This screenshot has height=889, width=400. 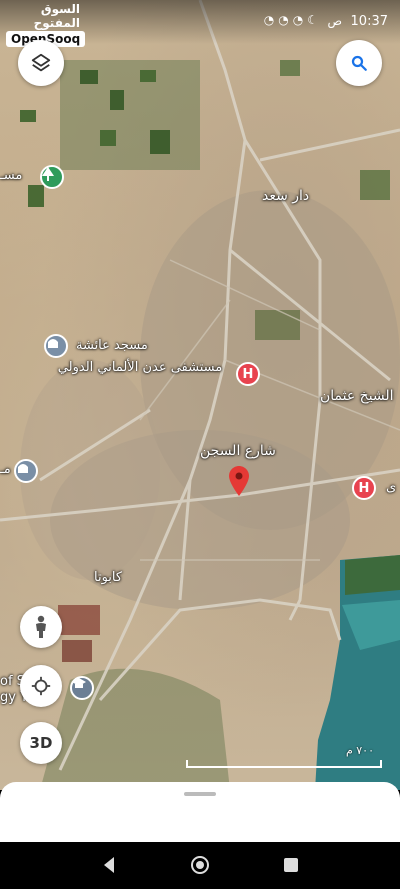 I want to click on bottom-sheet, so click(x=200, y=812).